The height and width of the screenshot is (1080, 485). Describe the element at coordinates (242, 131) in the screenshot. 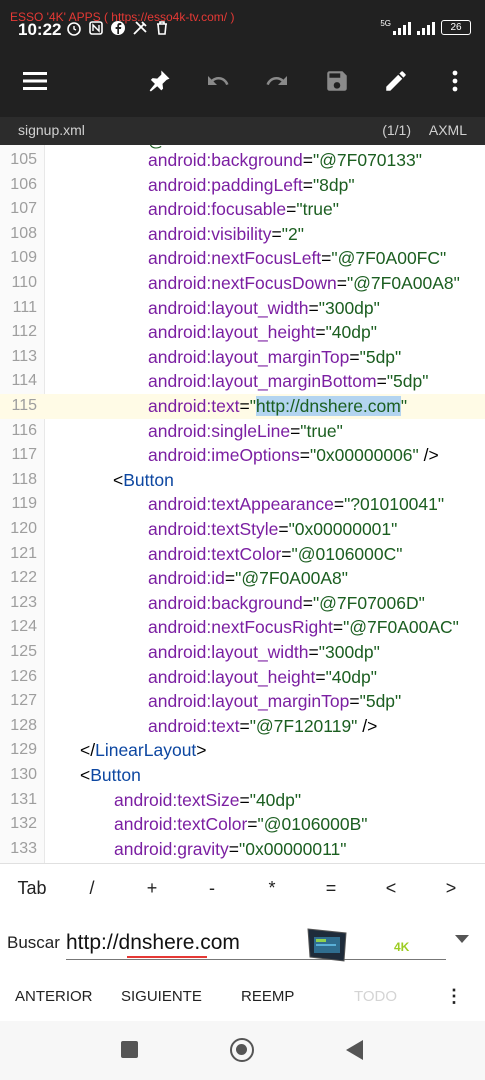

I see `file-info-bar: signup.xml (1/1) AXML` at that location.